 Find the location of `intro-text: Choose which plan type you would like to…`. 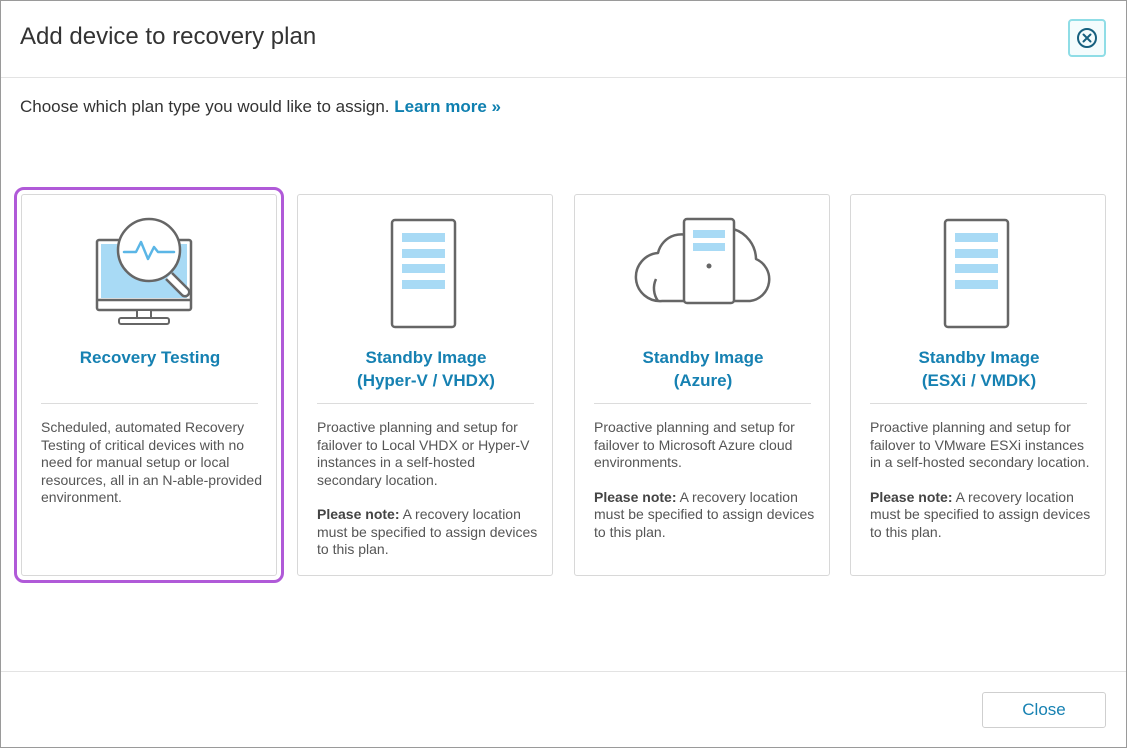

intro-text: Choose which plan type you would like to… is located at coordinates (260, 107).